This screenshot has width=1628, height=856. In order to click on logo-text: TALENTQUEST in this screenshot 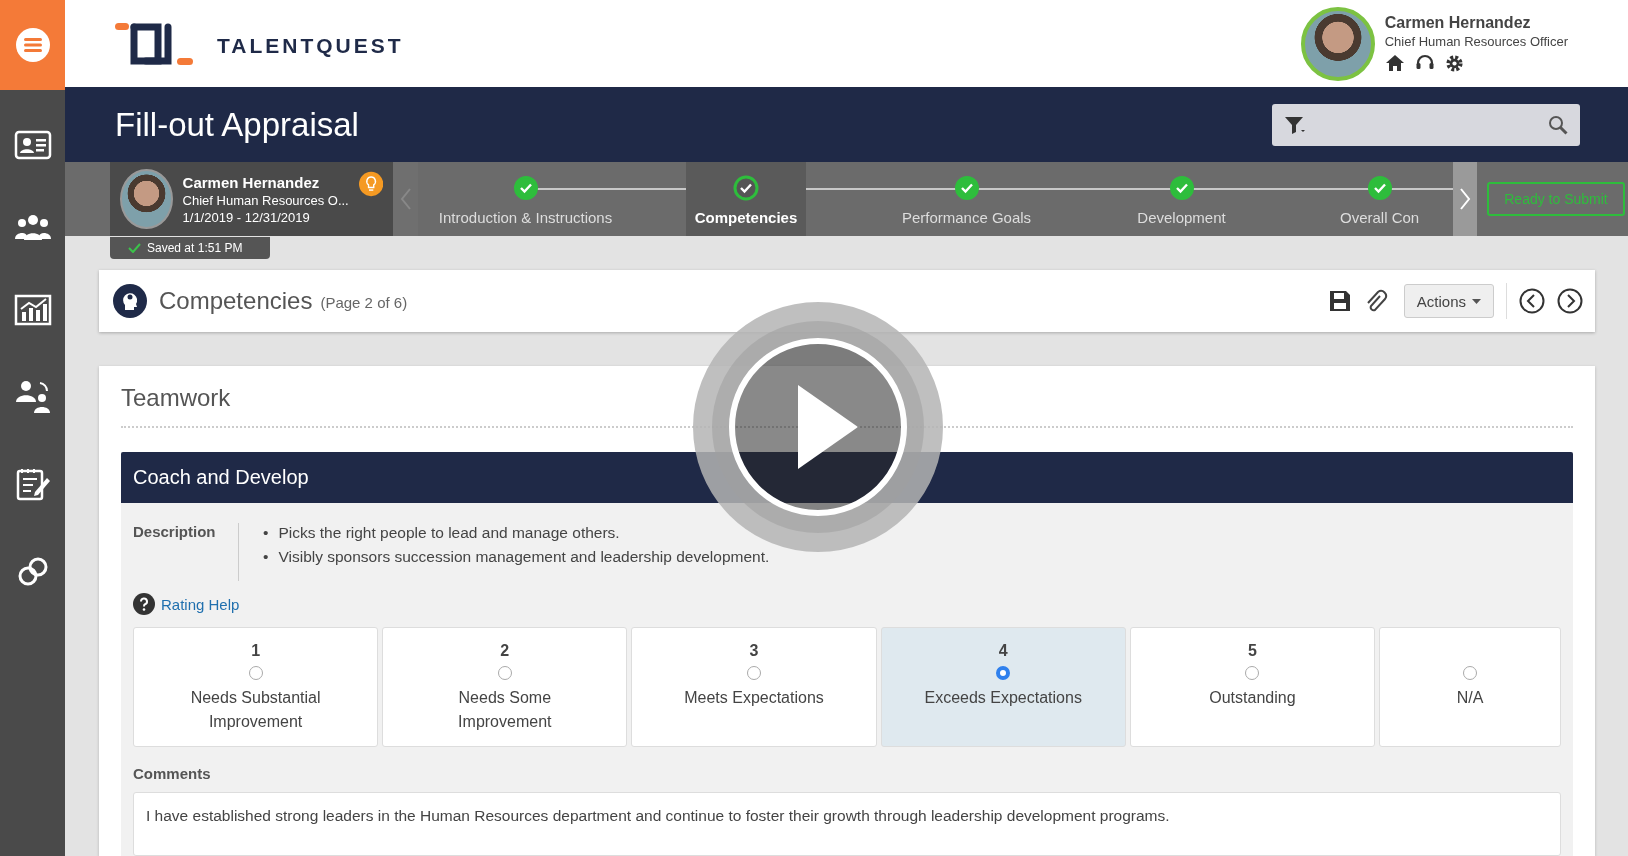, I will do `click(310, 45)`.